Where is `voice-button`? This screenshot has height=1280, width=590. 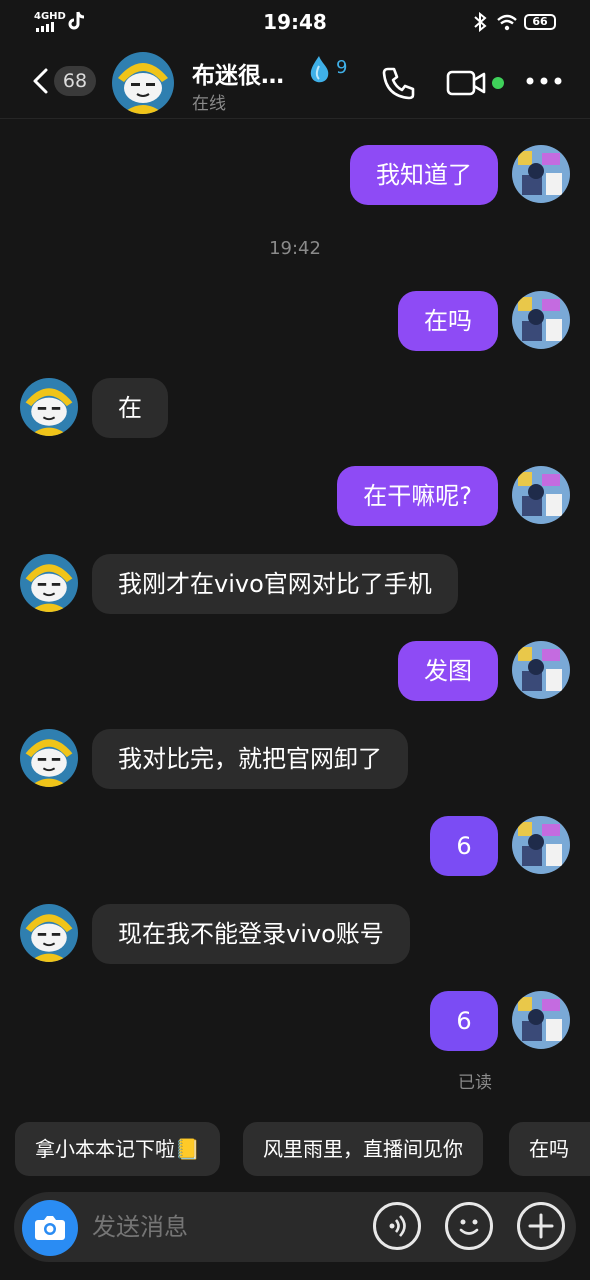
voice-button is located at coordinates (397, 1226).